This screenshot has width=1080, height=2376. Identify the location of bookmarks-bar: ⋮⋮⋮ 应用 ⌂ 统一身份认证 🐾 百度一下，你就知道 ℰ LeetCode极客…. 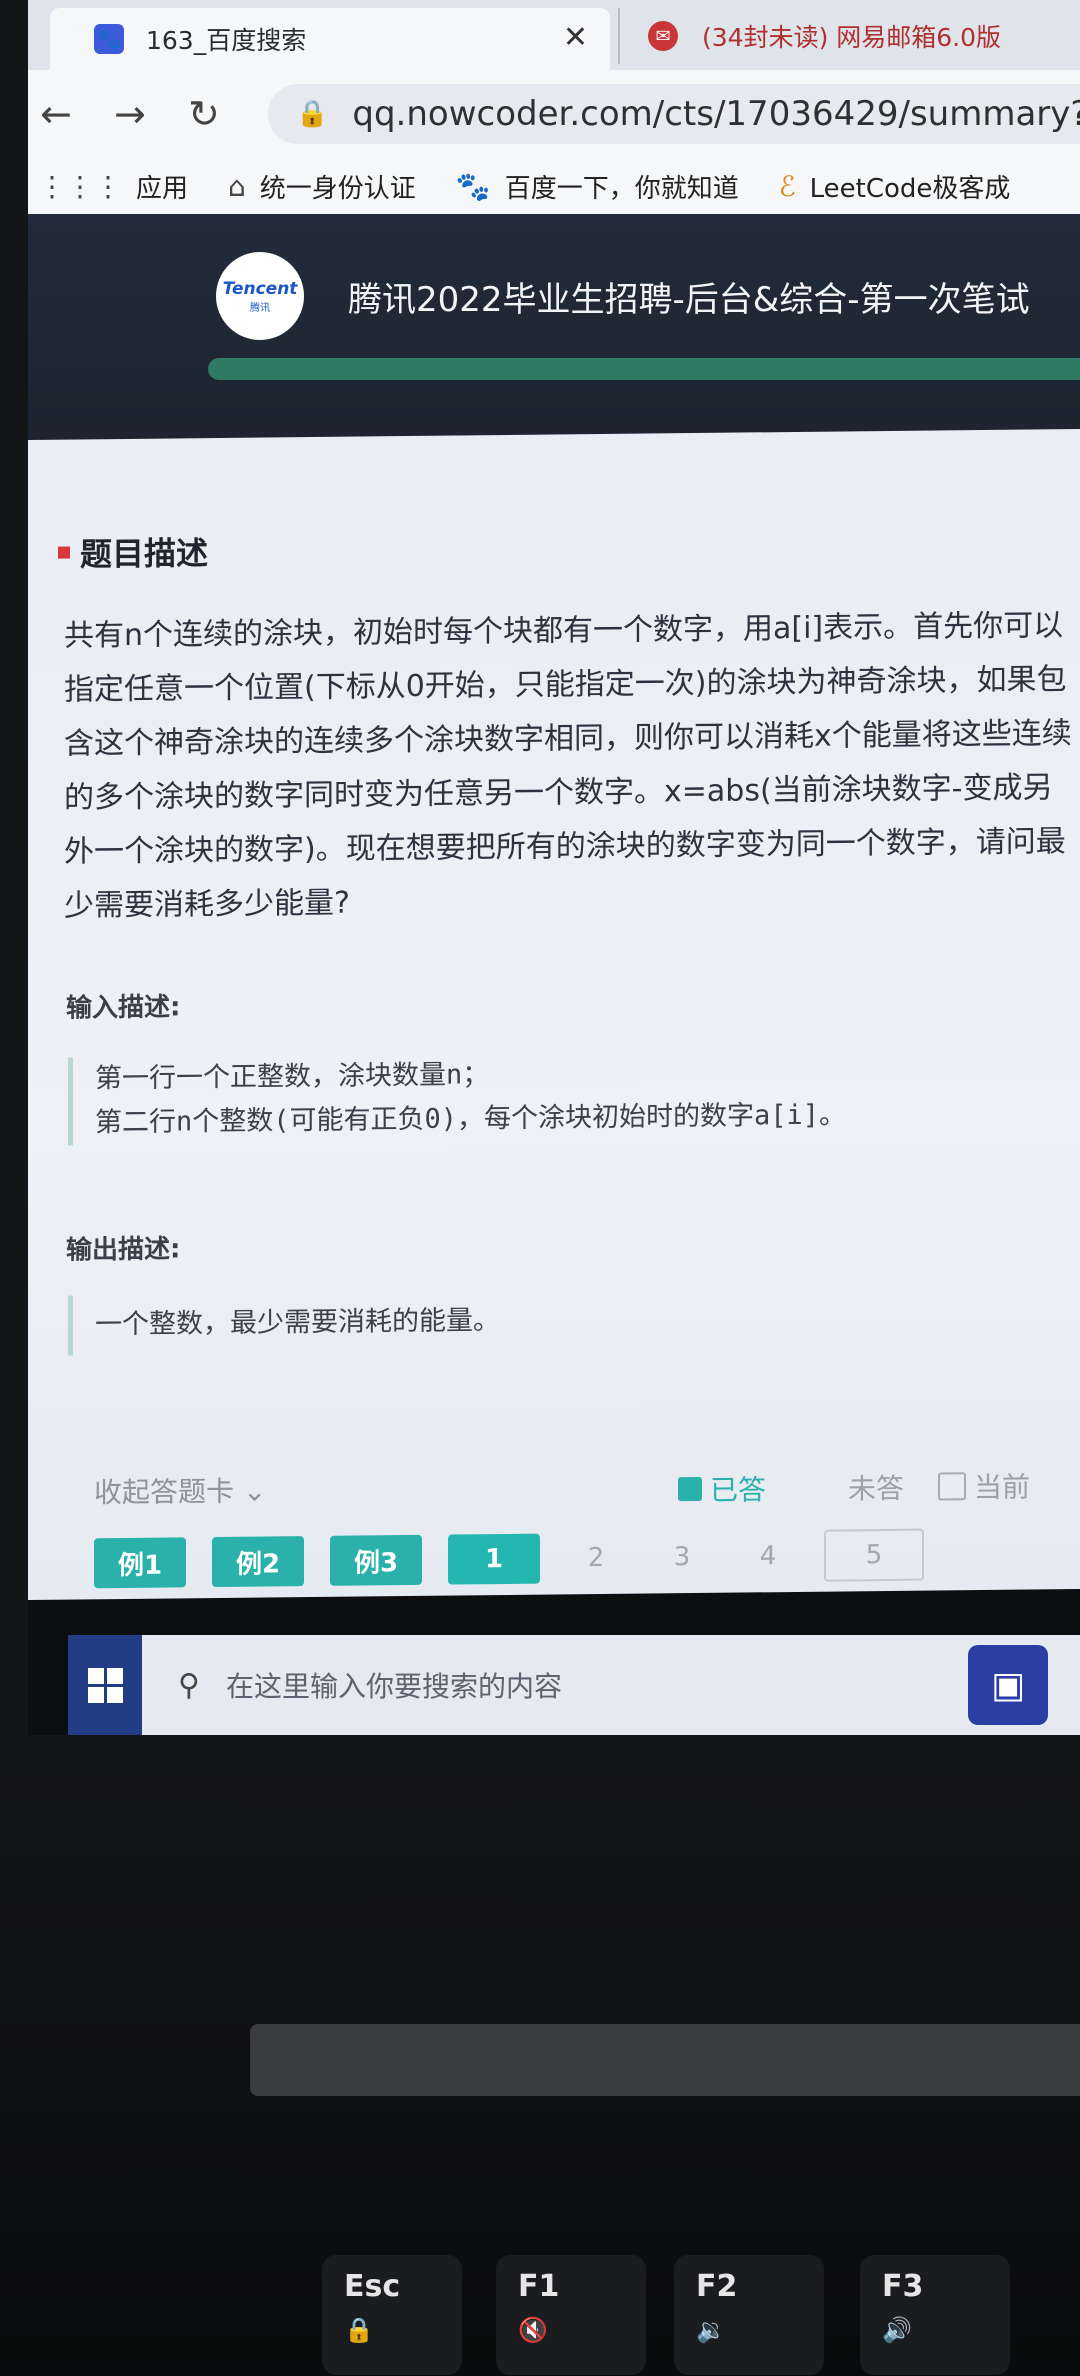
(554, 186).